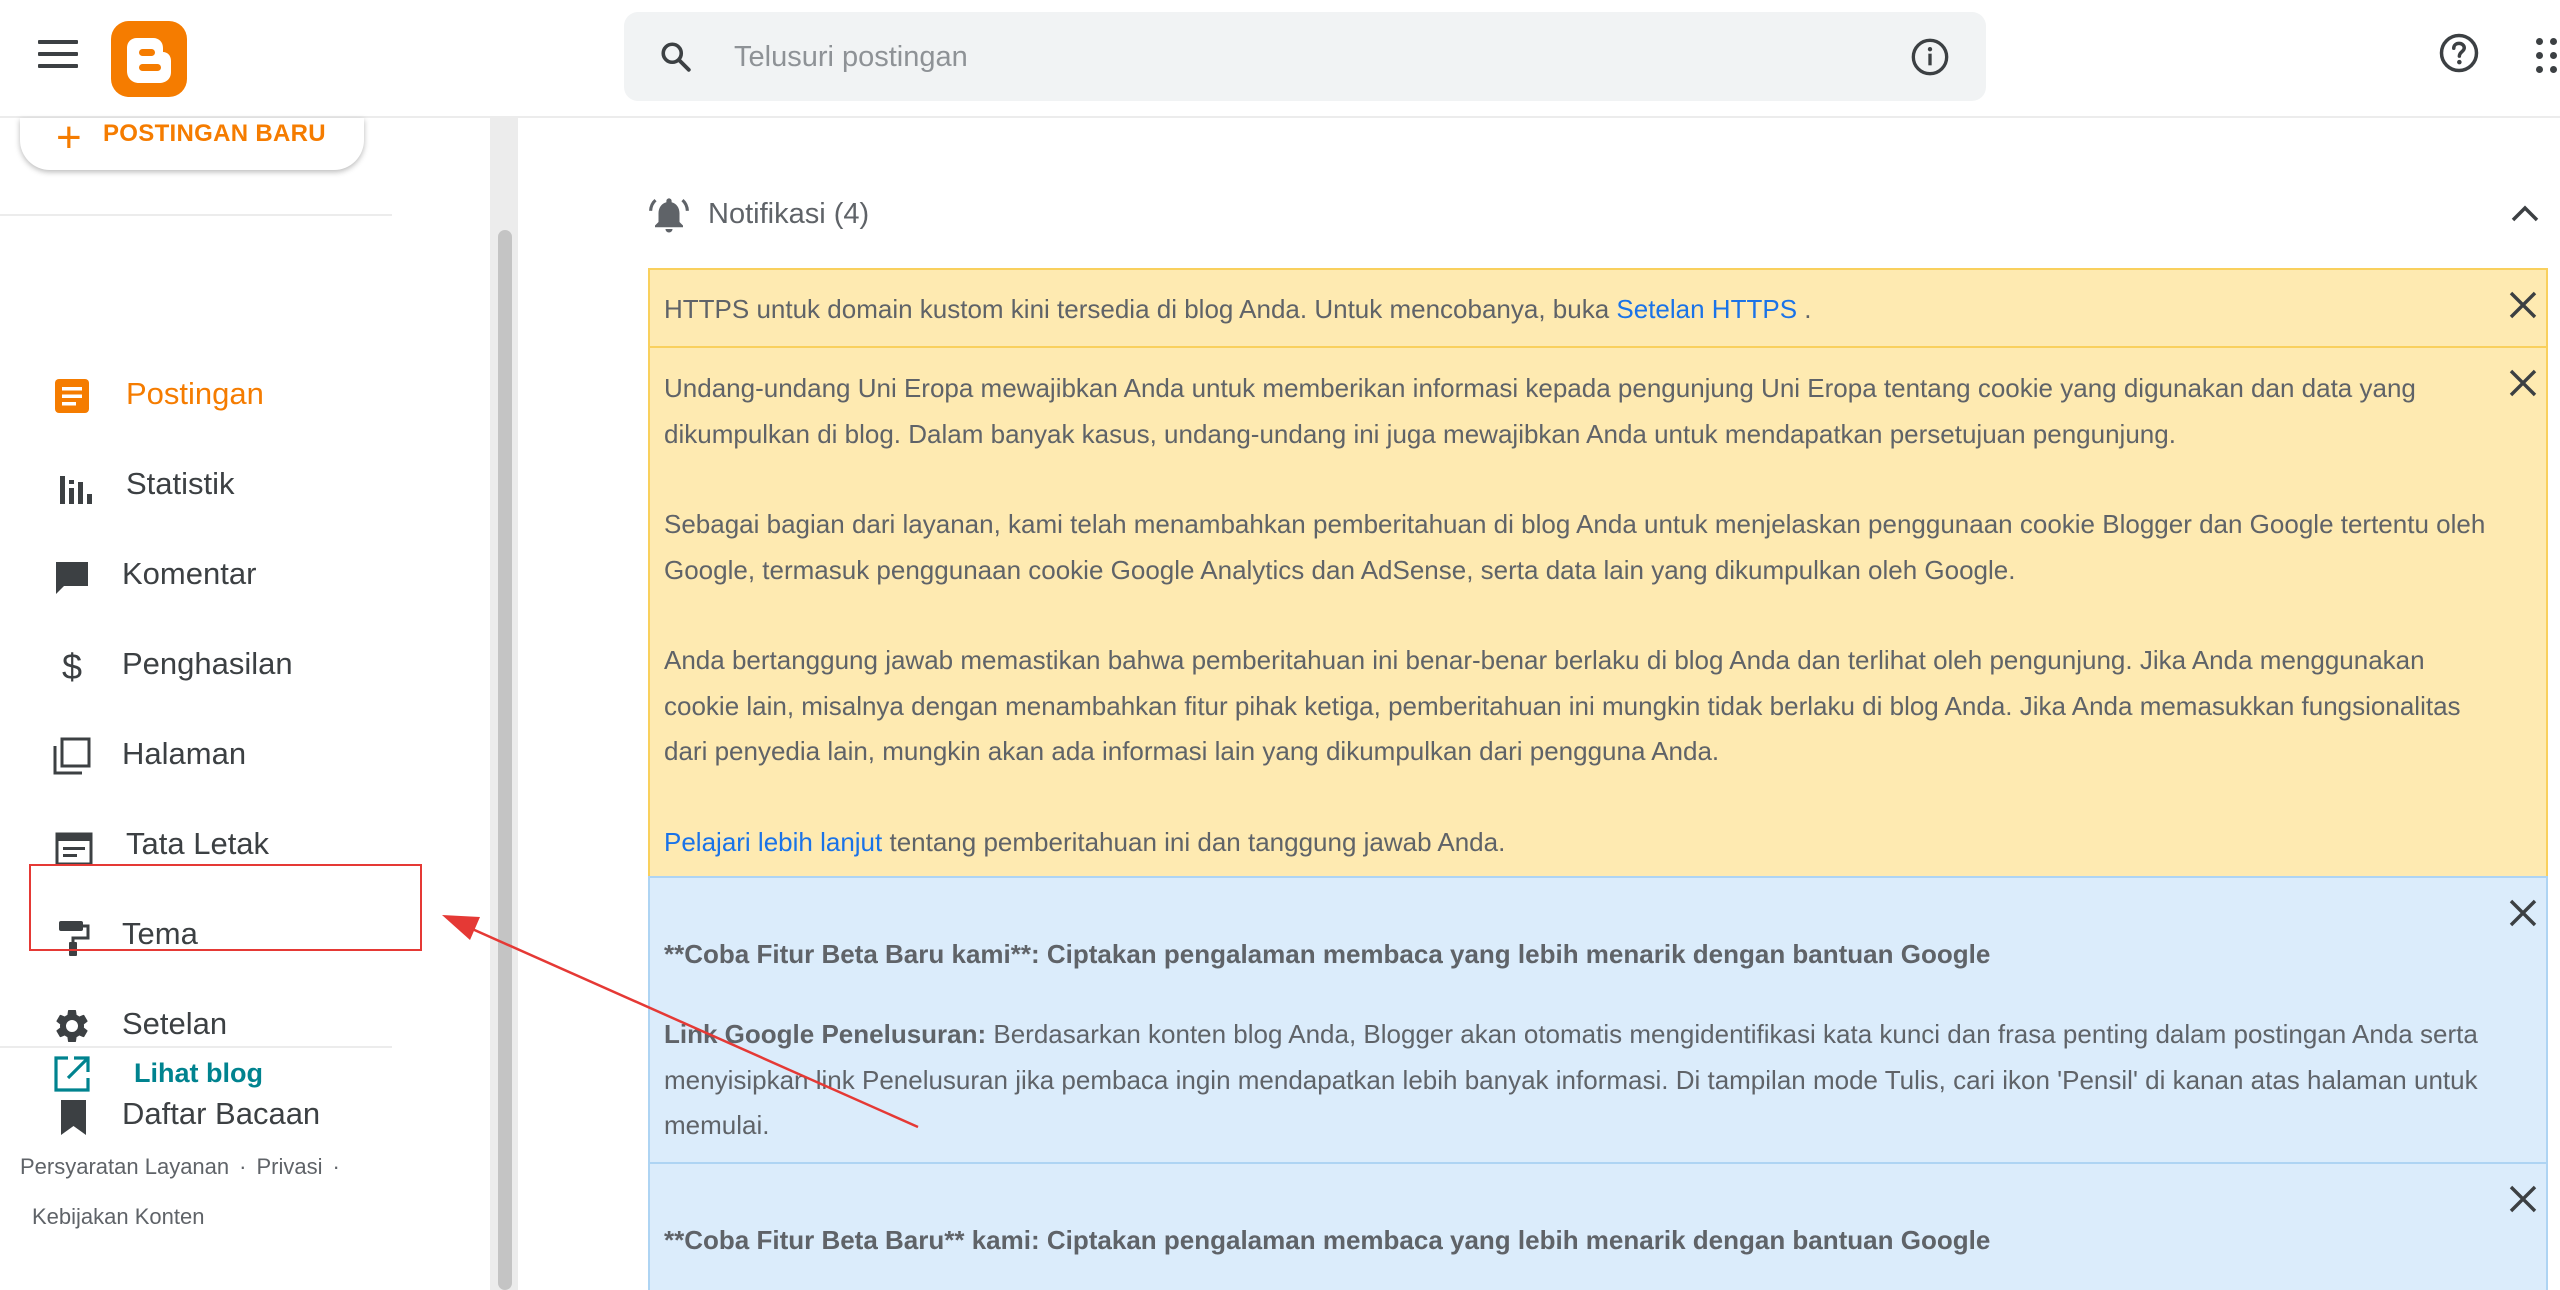 Image resolution: width=2560 pixels, height=1290 pixels. I want to click on bookmark-icon, so click(73, 1117).